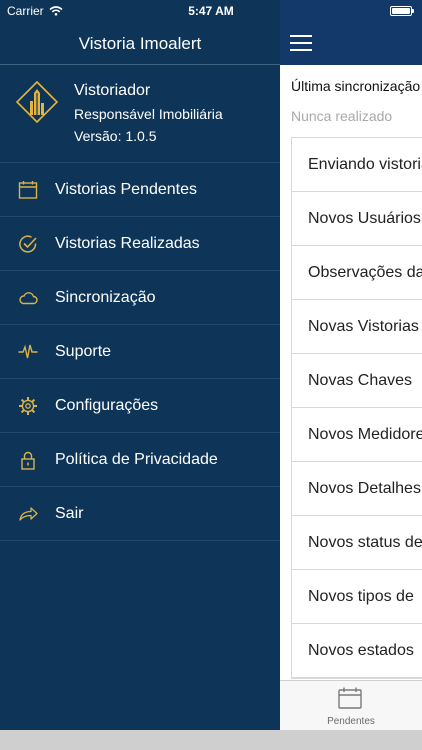 The height and width of the screenshot is (750, 422). I want to click on menu-item-vistorias-realizadas: Vistorias Realizadas, so click(140, 244).